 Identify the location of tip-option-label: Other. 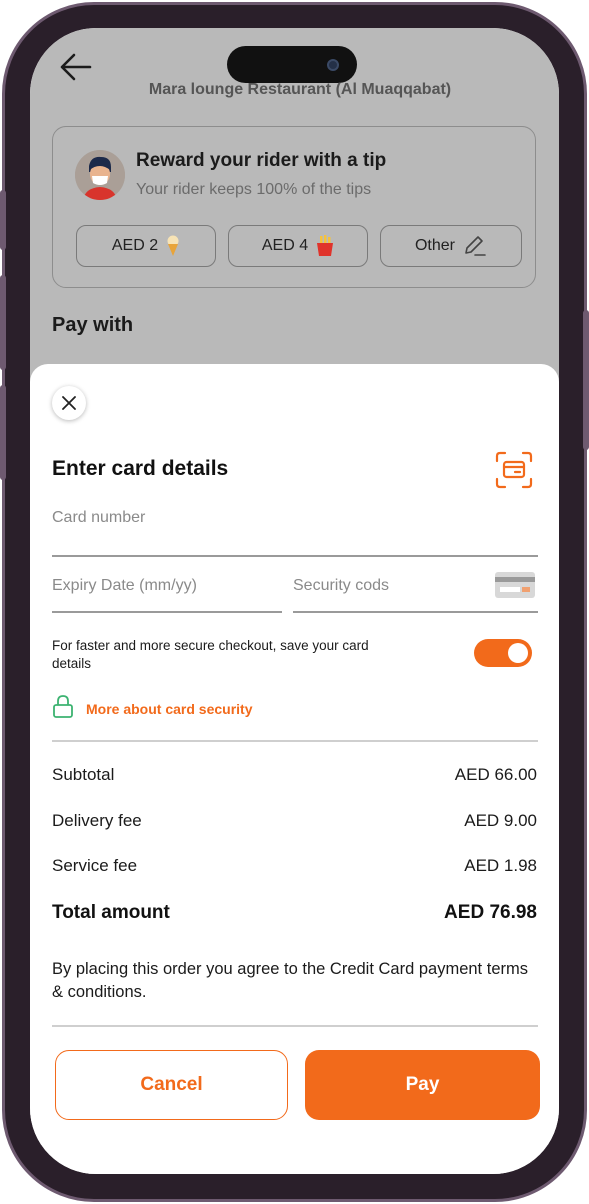
(434, 245).